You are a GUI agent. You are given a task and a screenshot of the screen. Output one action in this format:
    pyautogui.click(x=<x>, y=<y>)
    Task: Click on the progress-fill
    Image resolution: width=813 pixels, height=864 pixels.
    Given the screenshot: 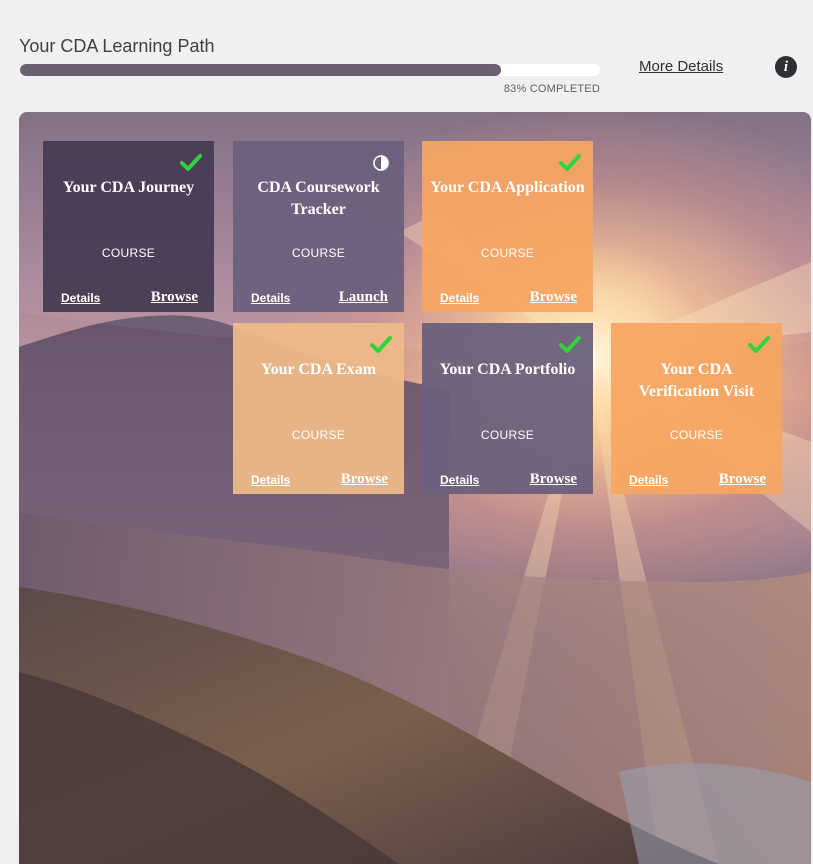 What is the action you would take?
    pyautogui.click(x=261, y=70)
    